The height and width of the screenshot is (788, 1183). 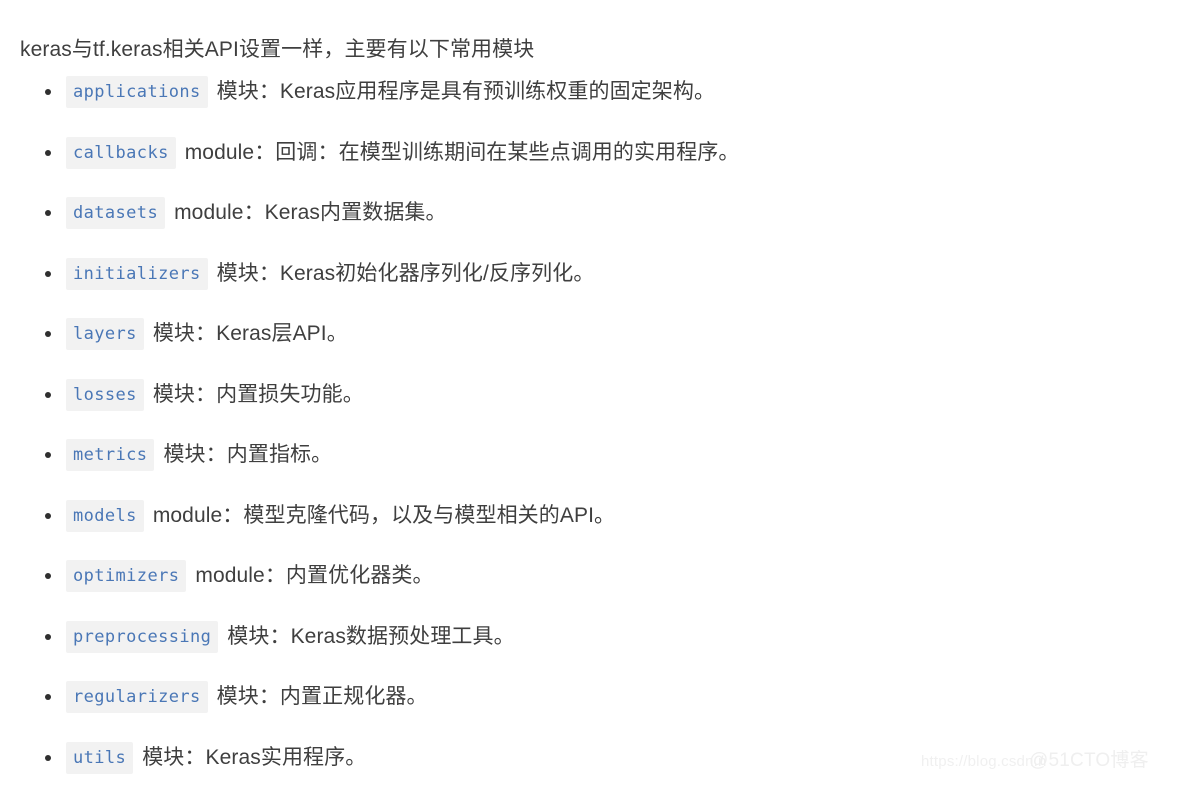 I want to click on list-item: initializers 模块：Keras初始化器序列化/反序列化。, so click(x=591, y=274).